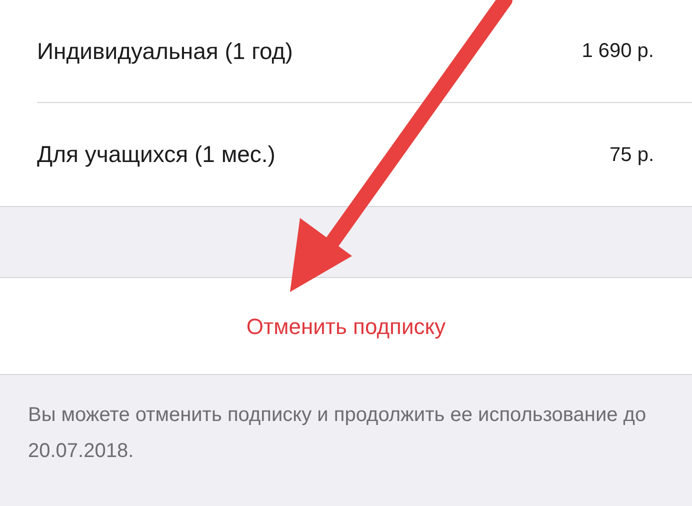 The height and width of the screenshot is (506, 692). I want to click on footer-note: Вы можете отменить подписку и продолжить ее использование до 20.07.2018., so click(337, 433).